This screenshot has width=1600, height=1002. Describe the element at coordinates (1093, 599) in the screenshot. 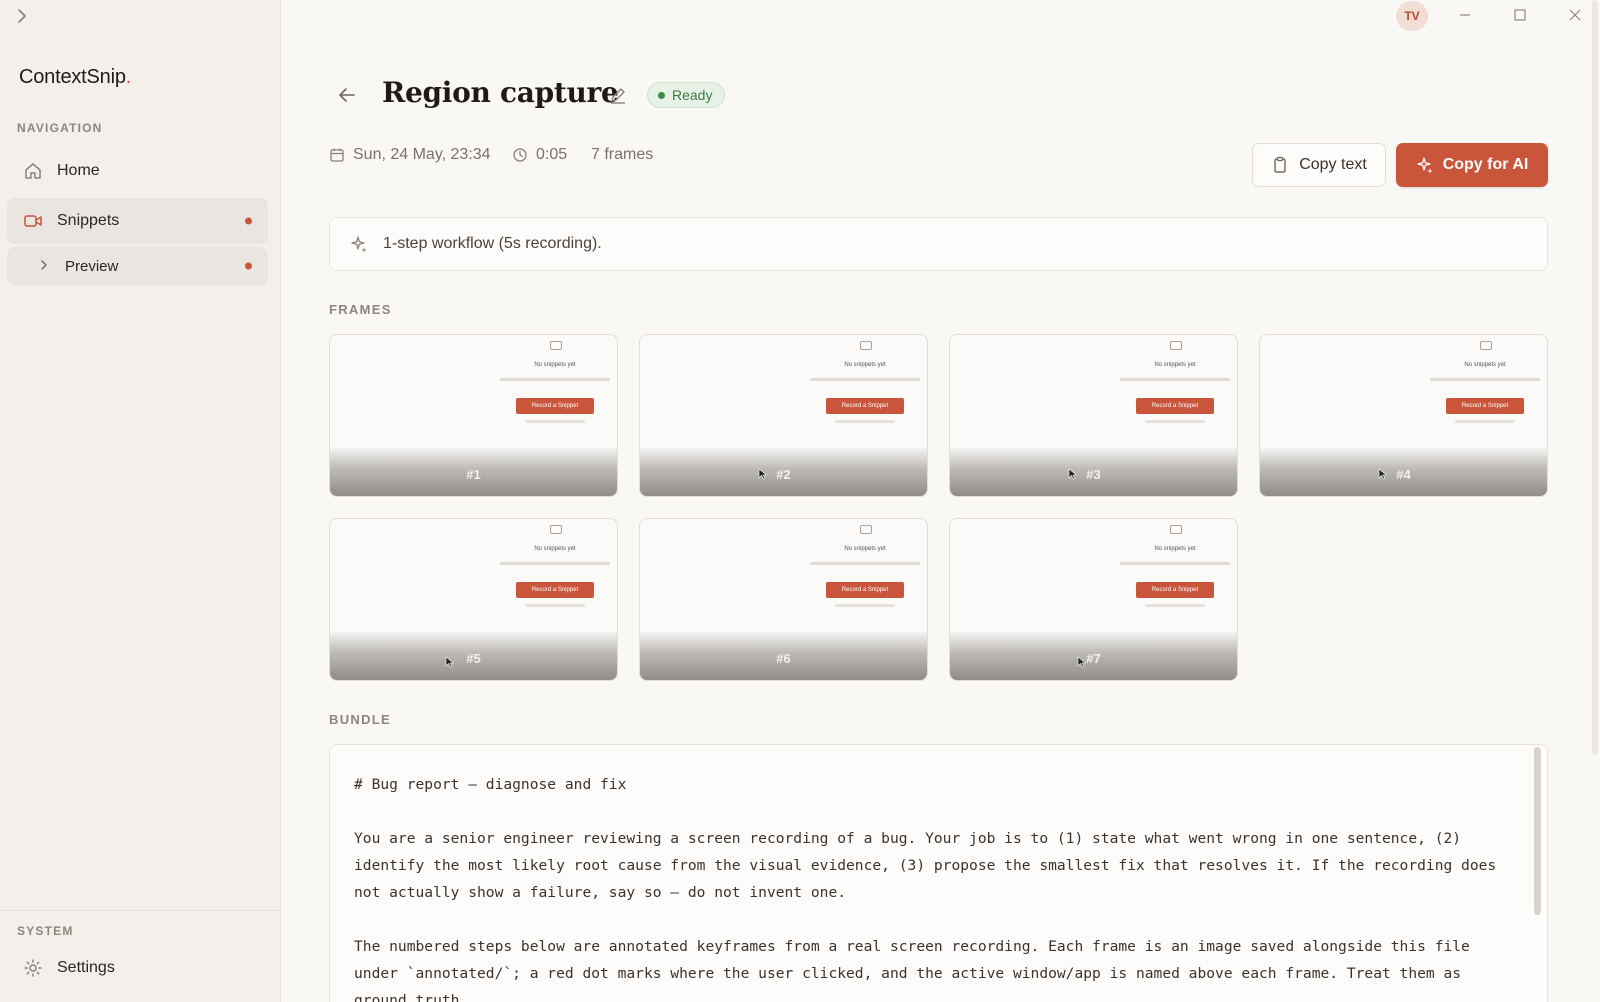

I see `frame-thumbnail: No snippets yet Record a Snippet #7` at that location.